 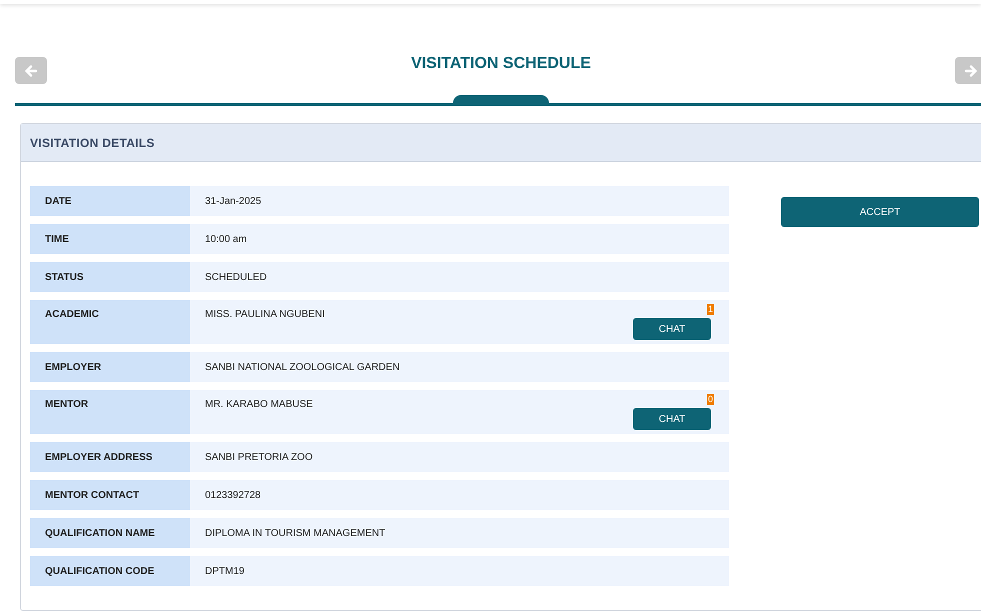 What do you see at coordinates (110, 457) in the screenshot?
I see `field-label: EMPLOYER ADDRESS` at bounding box center [110, 457].